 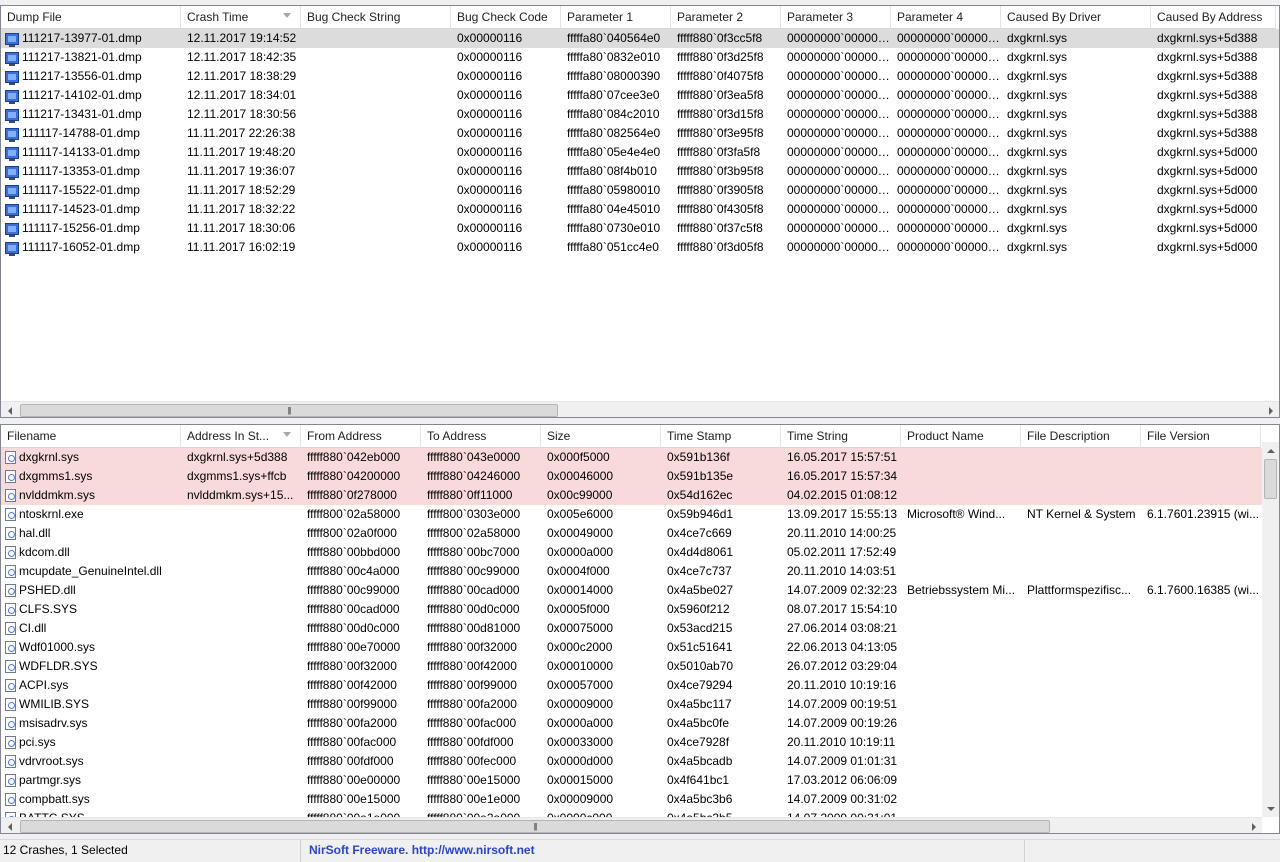 What do you see at coordinates (91, 133) in the screenshot?
I see `cell-dump-file: 111117-14788-01.dmp` at bounding box center [91, 133].